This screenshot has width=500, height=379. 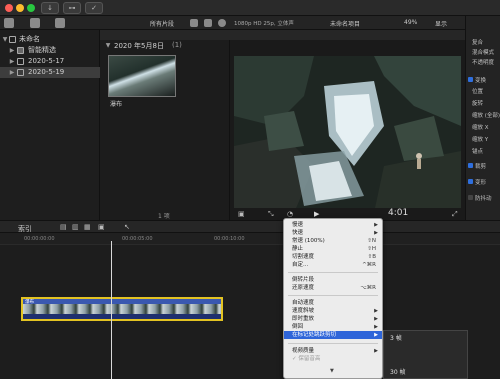 What do you see at coordinates (250, 239) in the screenshot?
I see `timeline-ruler: 00:00:00:00 00:00:05:00 00:00:10:00` at bounding box center [250, 239].